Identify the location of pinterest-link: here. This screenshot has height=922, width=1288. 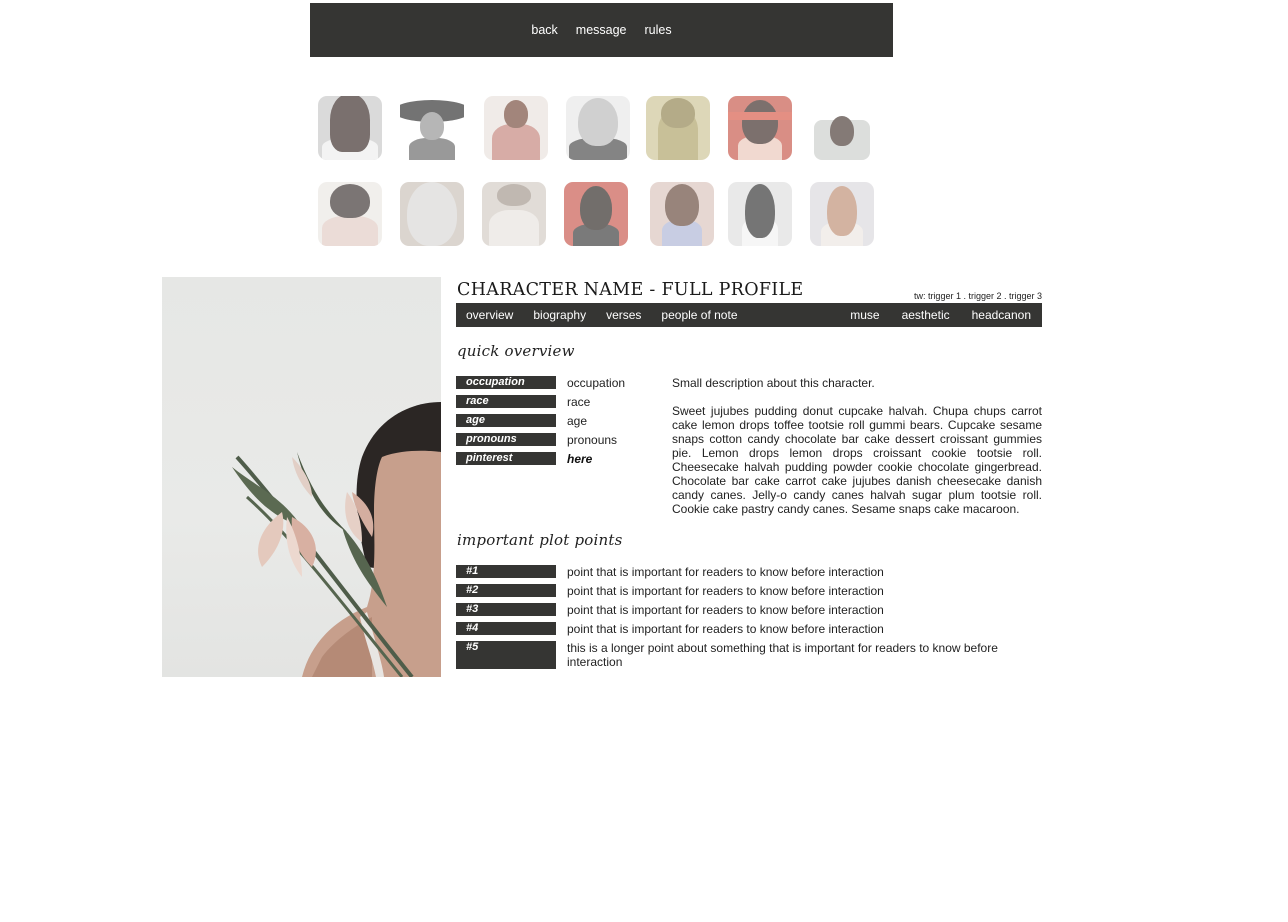
(579, 459).